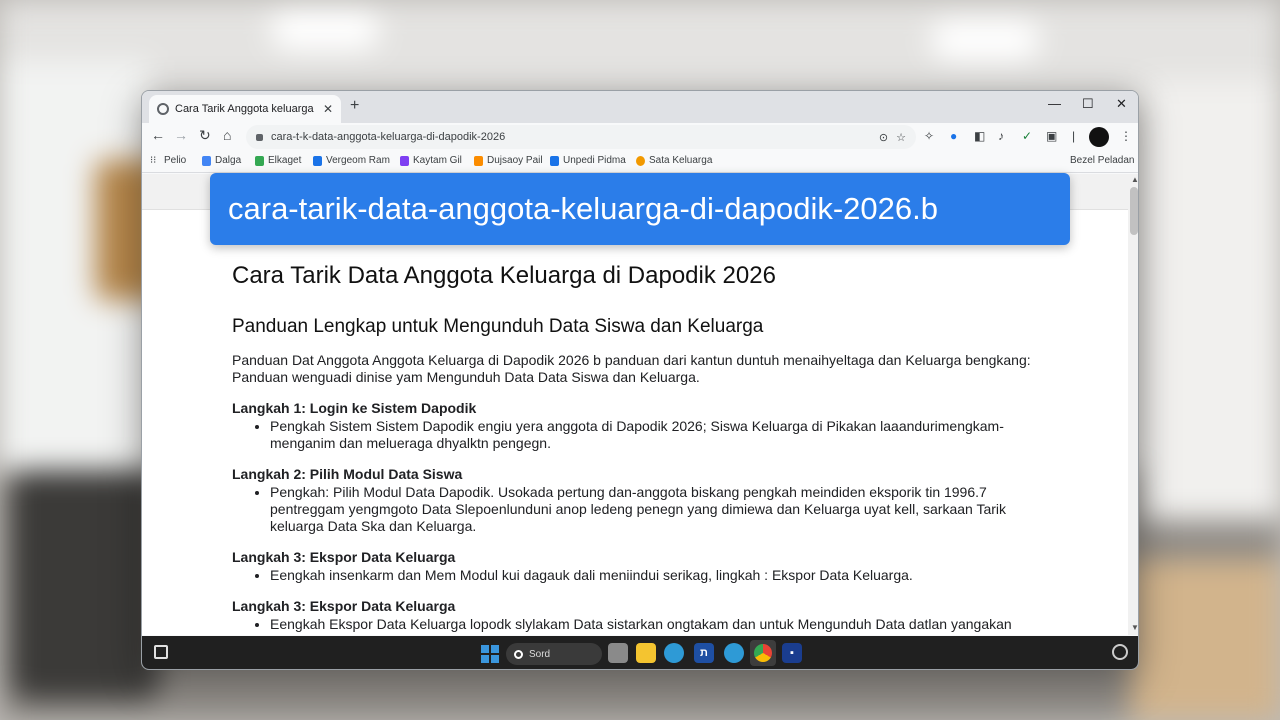 Image resolution: width=1280 pixels, height=720 pixels. What do you see at coordinates (437, 160) in the screenshot?
I see `bookmark-label: Kaytam Gil` at bounding box center [437, 160].